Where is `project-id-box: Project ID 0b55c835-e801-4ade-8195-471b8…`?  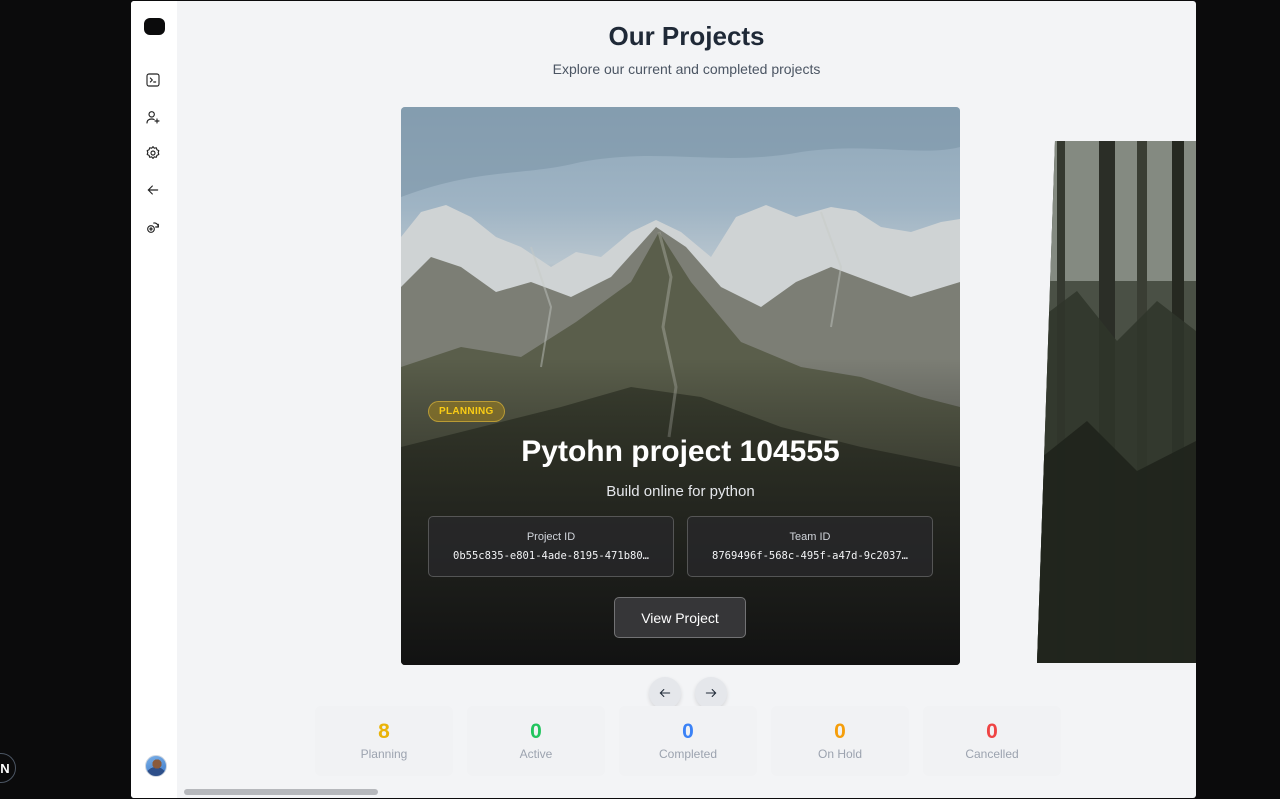
project-id-box: Project ID 0b55c835-e801-4ade-8195-471b8… is located at coordinates (551, 546).